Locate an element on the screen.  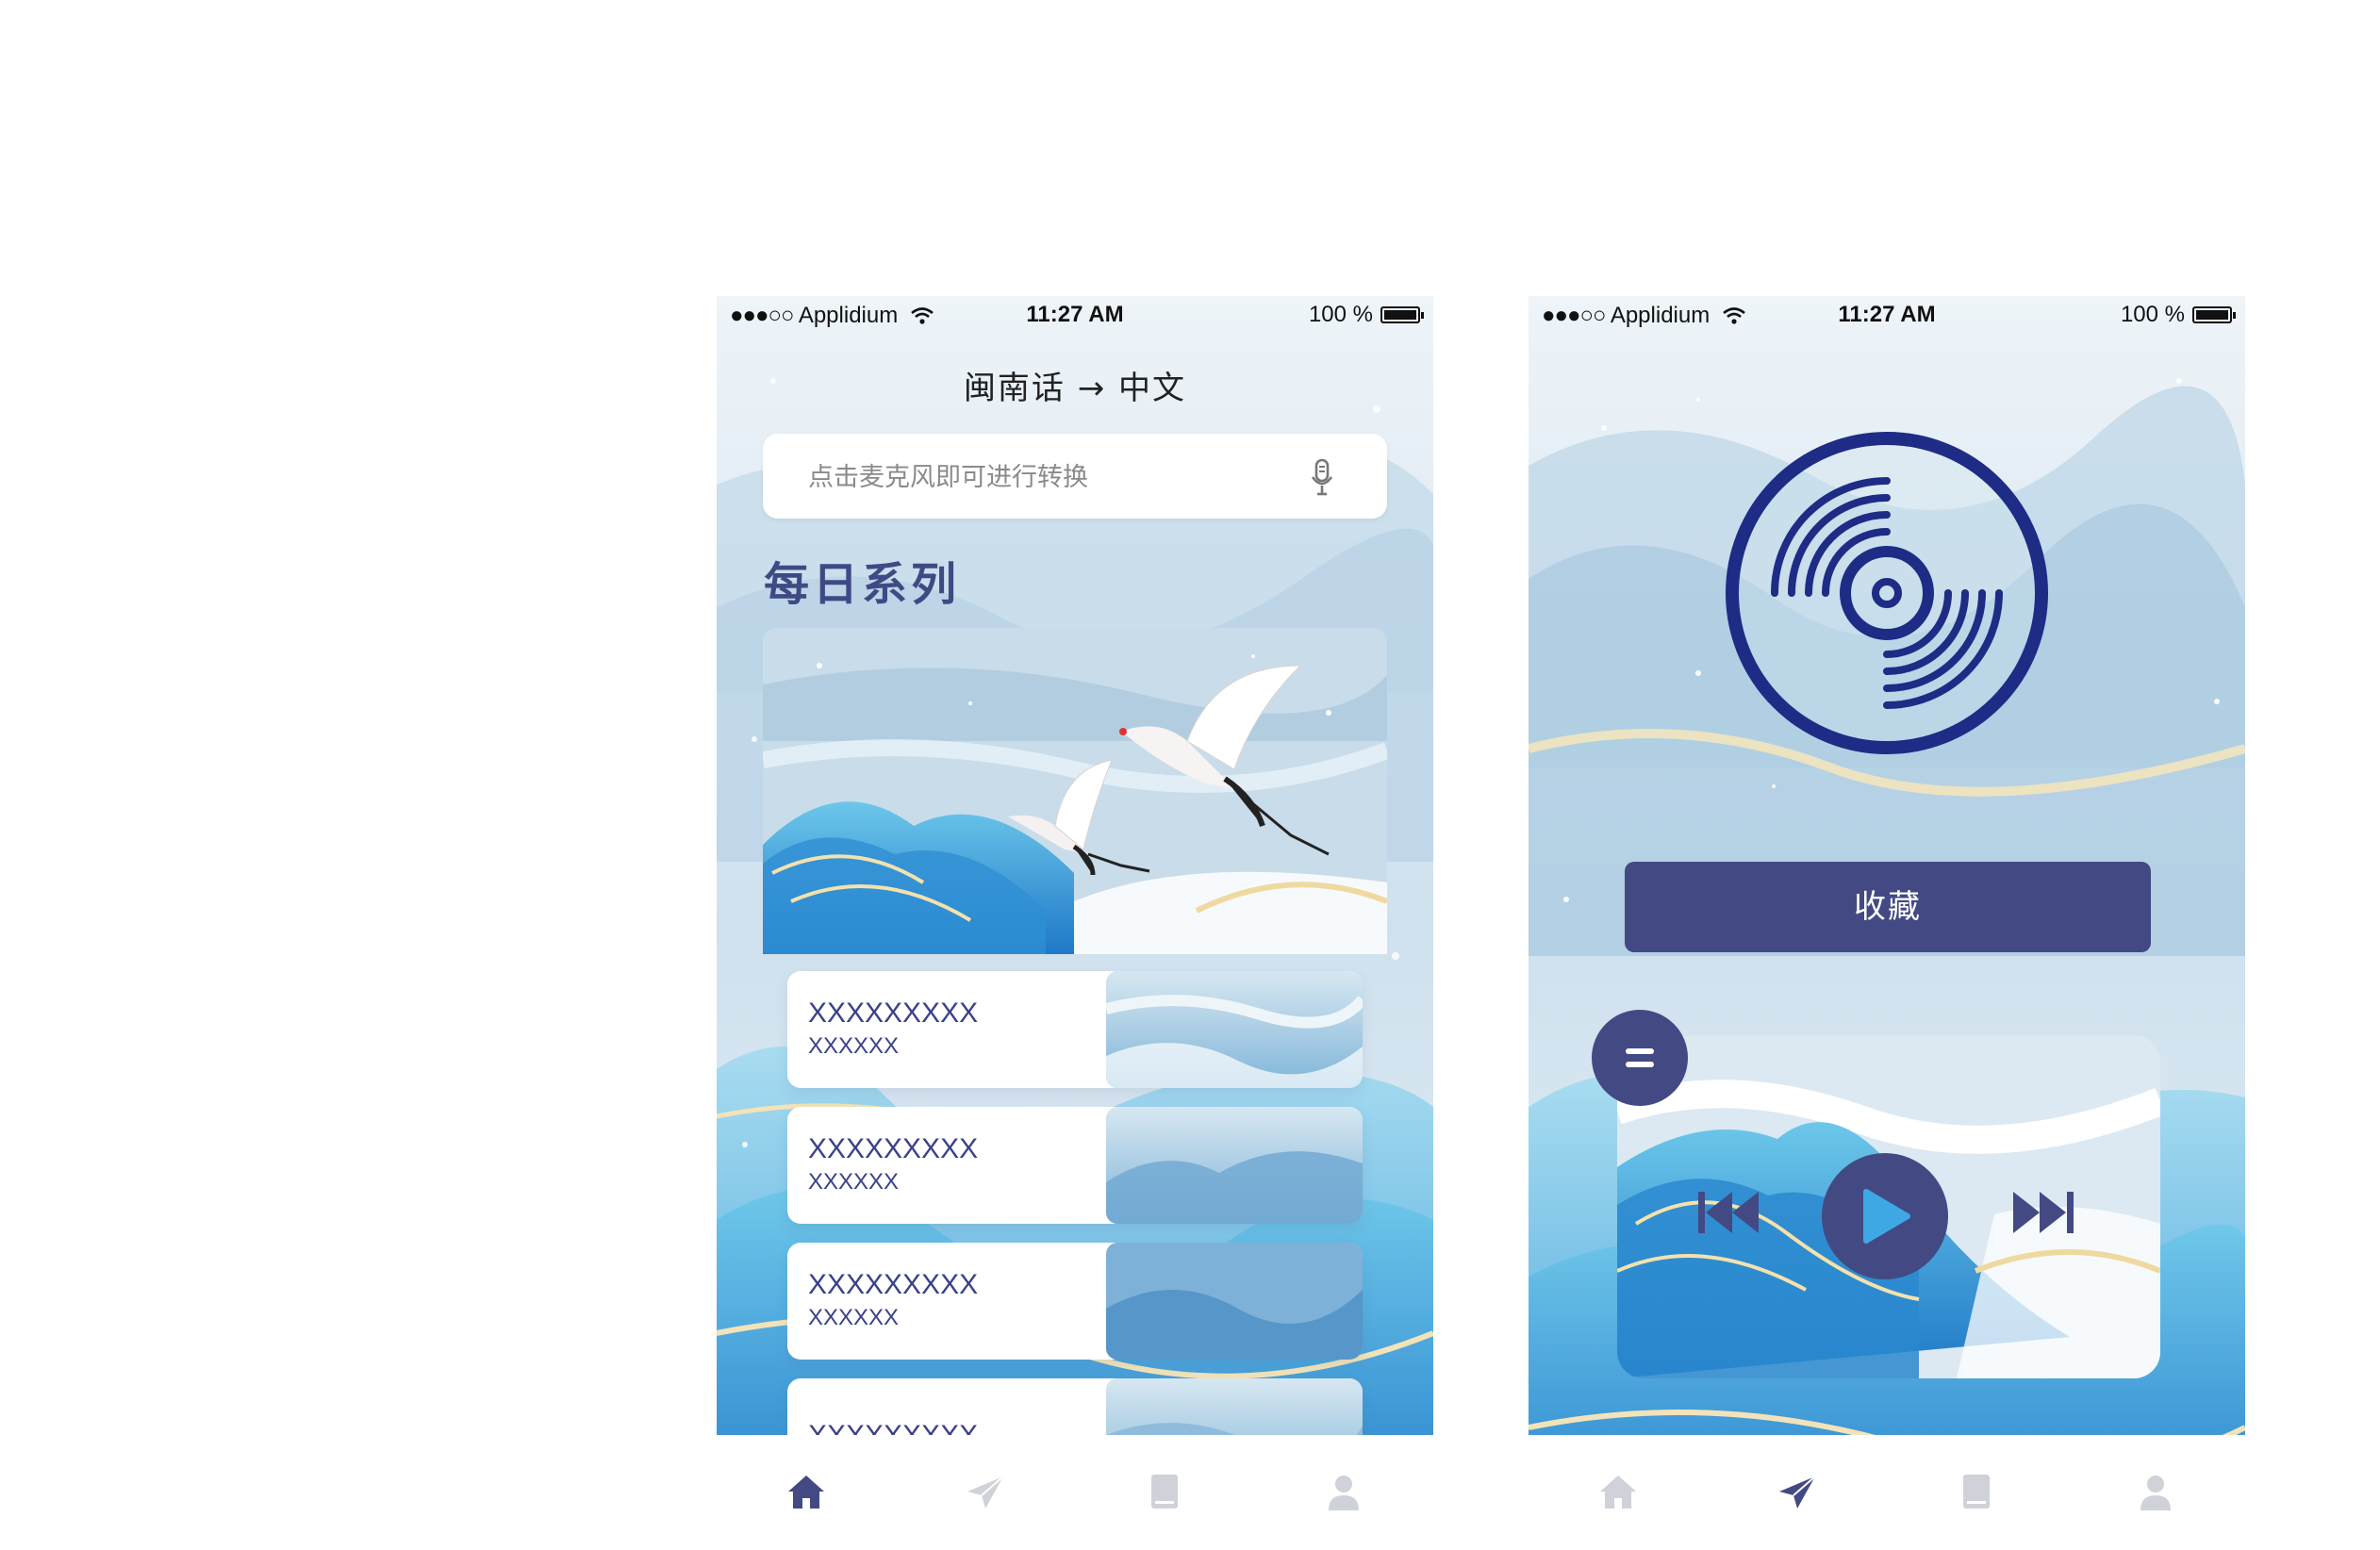
previous-track-icon is located at coordinates (1728, 1212).